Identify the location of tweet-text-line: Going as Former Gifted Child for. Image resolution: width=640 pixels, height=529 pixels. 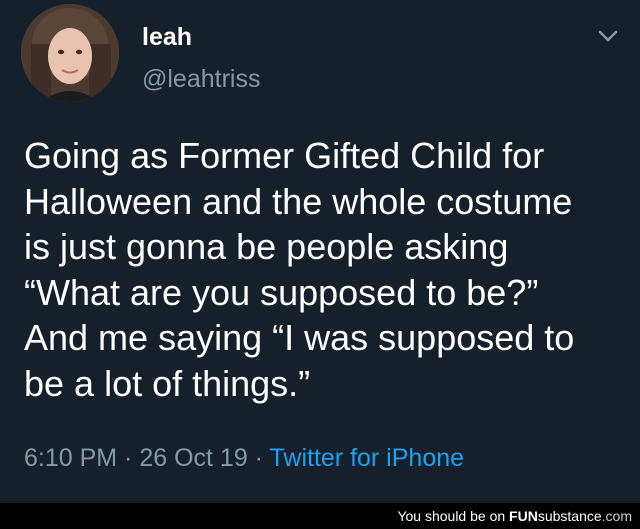
(284, 155).